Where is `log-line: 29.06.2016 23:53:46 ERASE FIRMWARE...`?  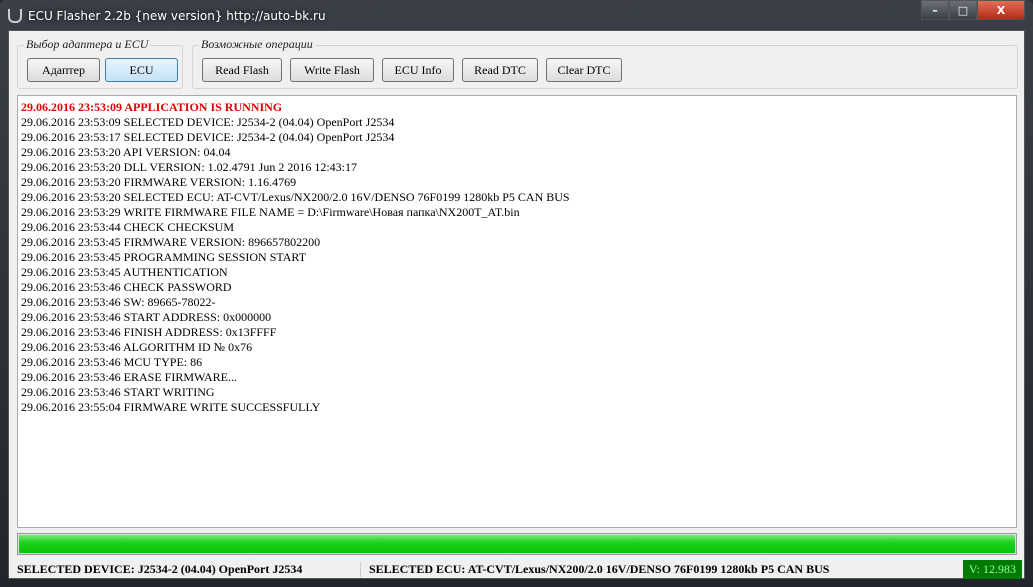 log-line: 29.06.2016 23:53:46 ERASE FIRMWARE... is located at coordinates (129, 377).